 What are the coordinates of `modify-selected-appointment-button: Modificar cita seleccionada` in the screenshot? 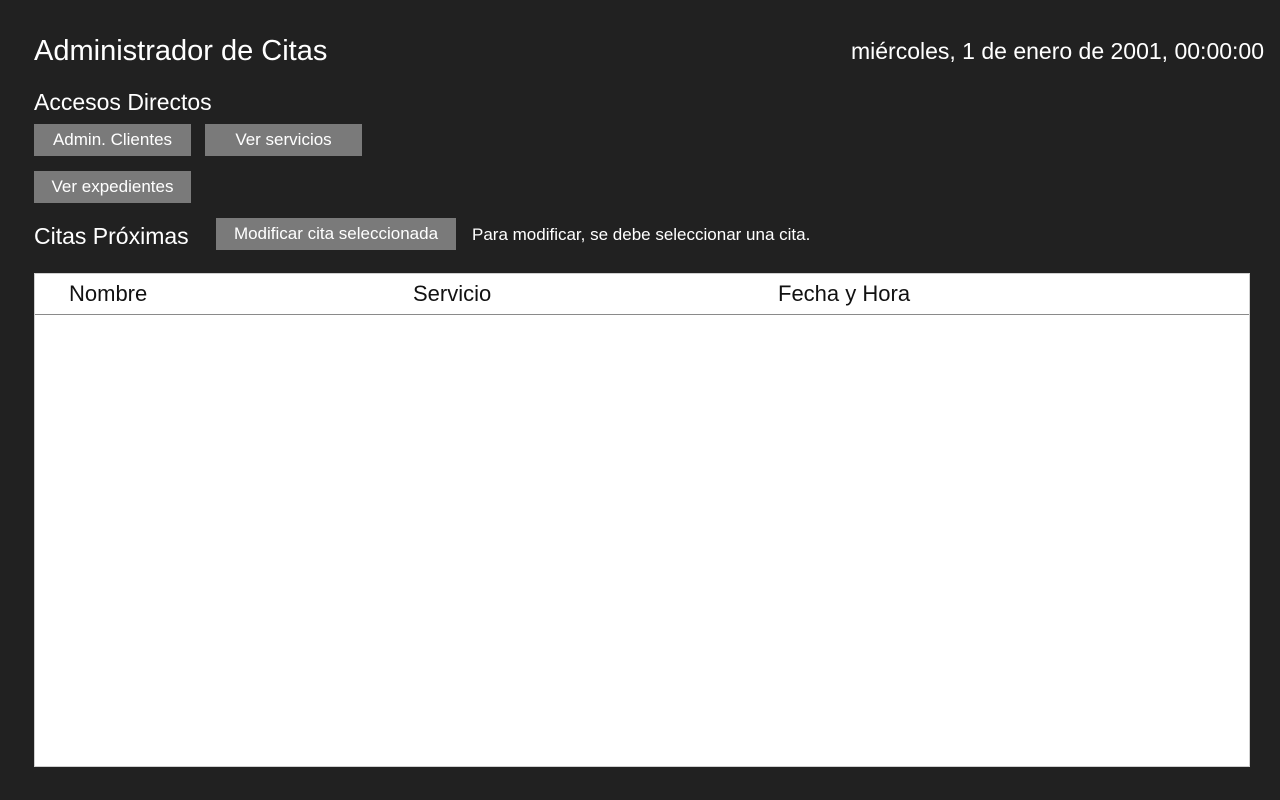 It's located at (336, 234).